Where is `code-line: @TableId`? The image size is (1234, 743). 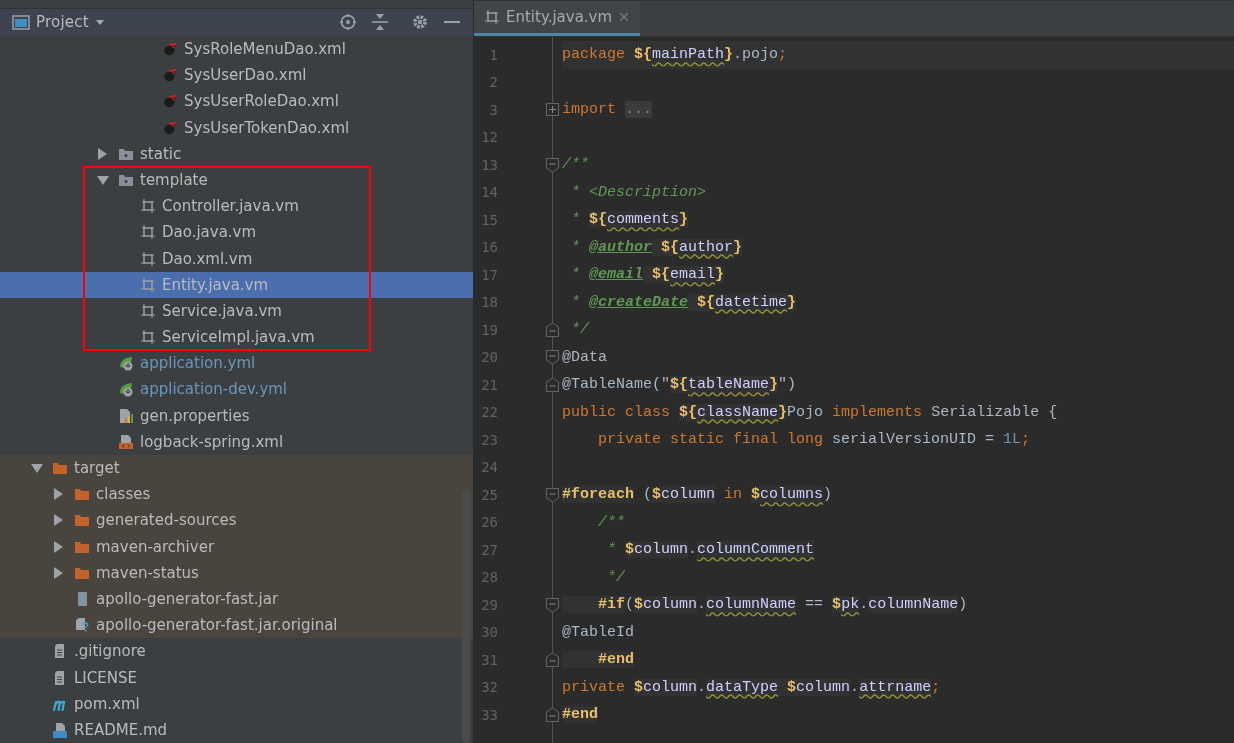 code-line: @TableId is located at coordinates (598, 632).